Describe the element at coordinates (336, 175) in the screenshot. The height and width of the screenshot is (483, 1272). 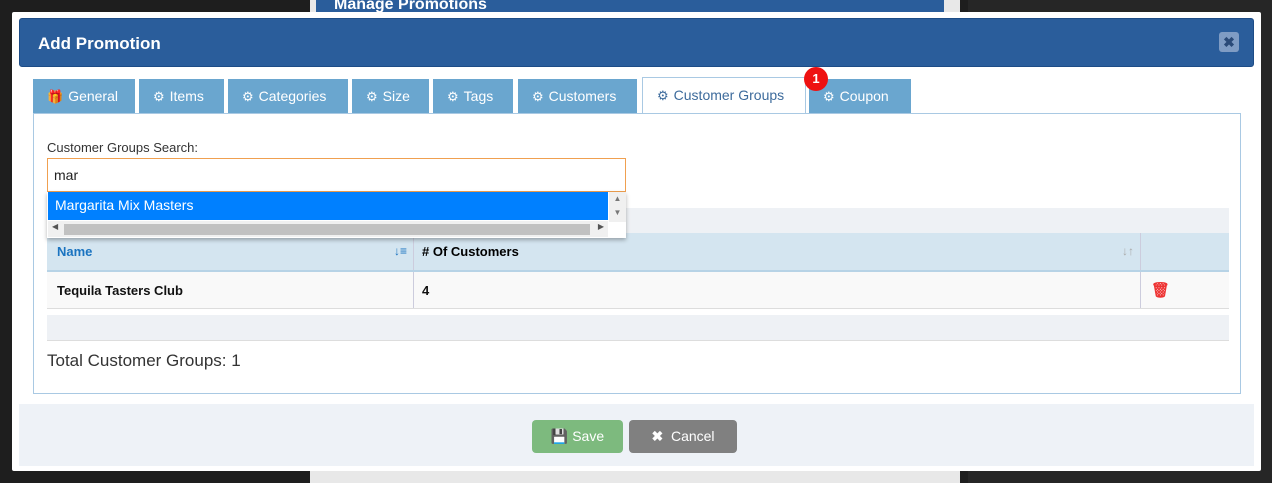
I see `customer-groups-search-input` at that location.